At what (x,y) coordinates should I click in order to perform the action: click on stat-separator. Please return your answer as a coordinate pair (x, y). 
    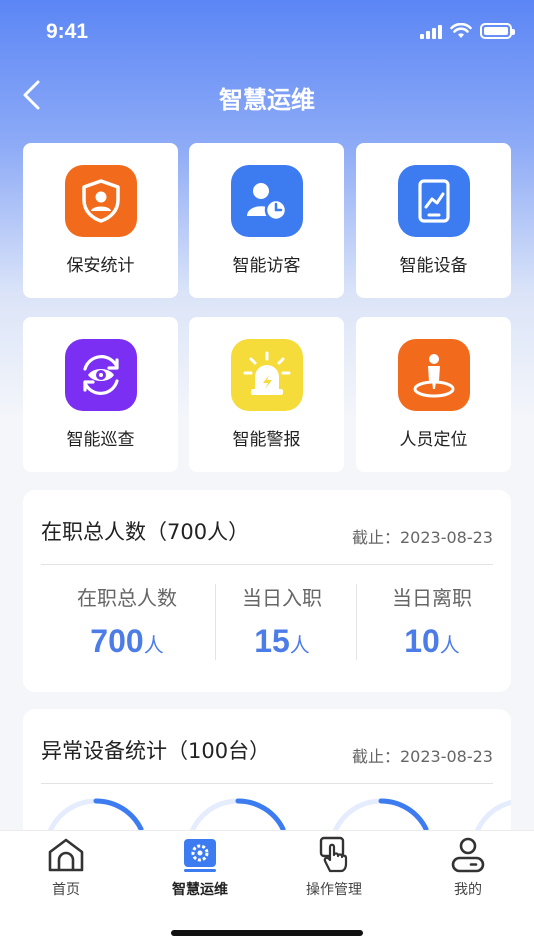
    Looking at the image, I should click on (356, 622).